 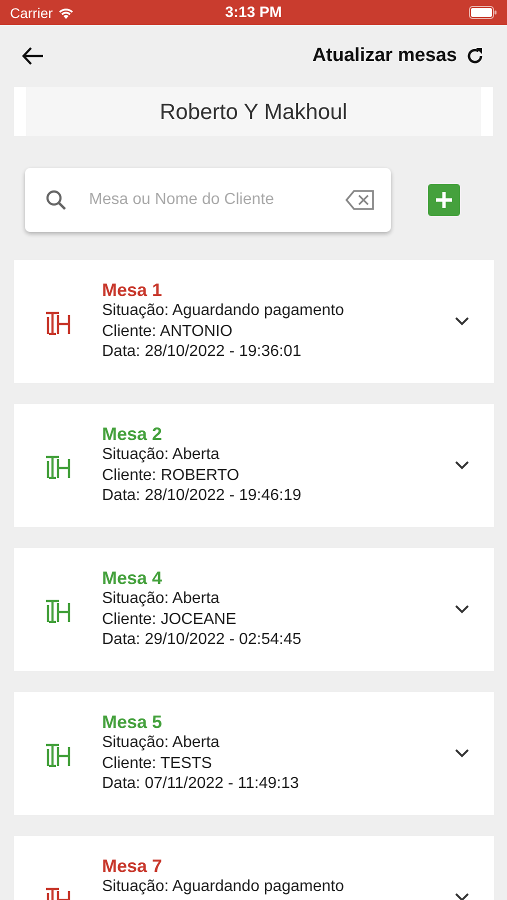 I want to click on search-bar: Mesa ou Nome do Cliente, so click(x=208, y=200).